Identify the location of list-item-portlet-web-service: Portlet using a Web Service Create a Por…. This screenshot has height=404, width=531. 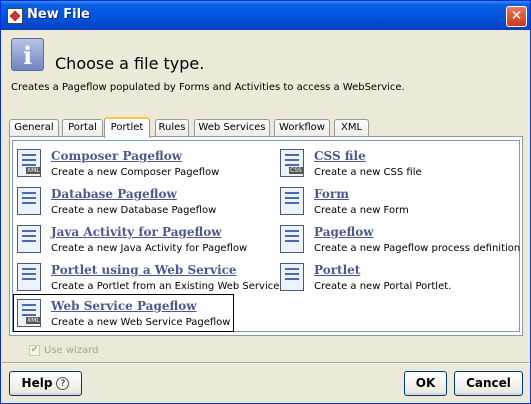
(148, 278).